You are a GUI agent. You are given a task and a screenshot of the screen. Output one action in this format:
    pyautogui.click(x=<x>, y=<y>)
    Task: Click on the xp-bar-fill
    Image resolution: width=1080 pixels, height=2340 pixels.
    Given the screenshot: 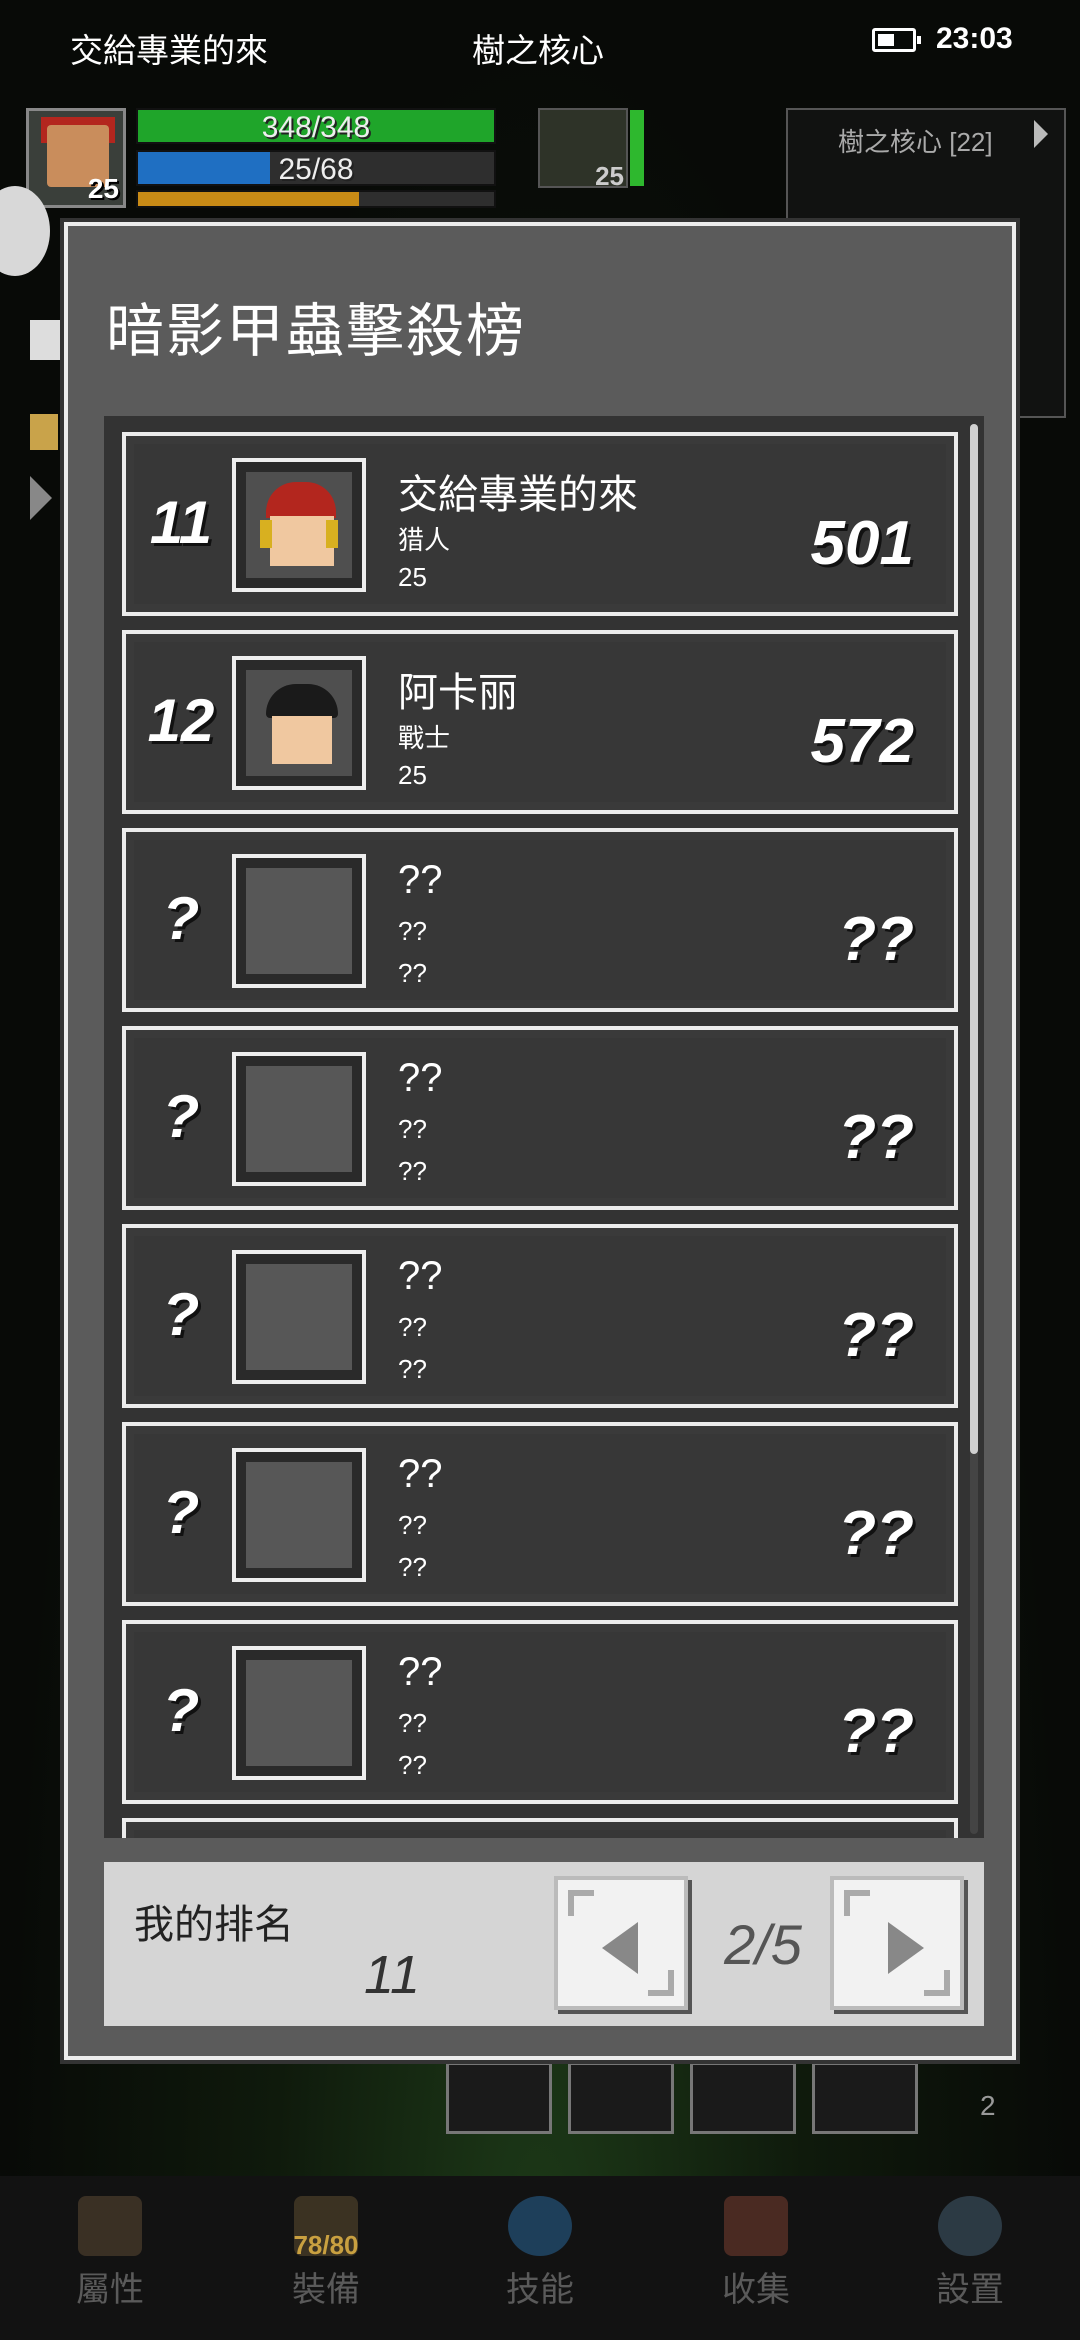 What is the action you would take?
    pyautogui.click(x=248, y=199)
    